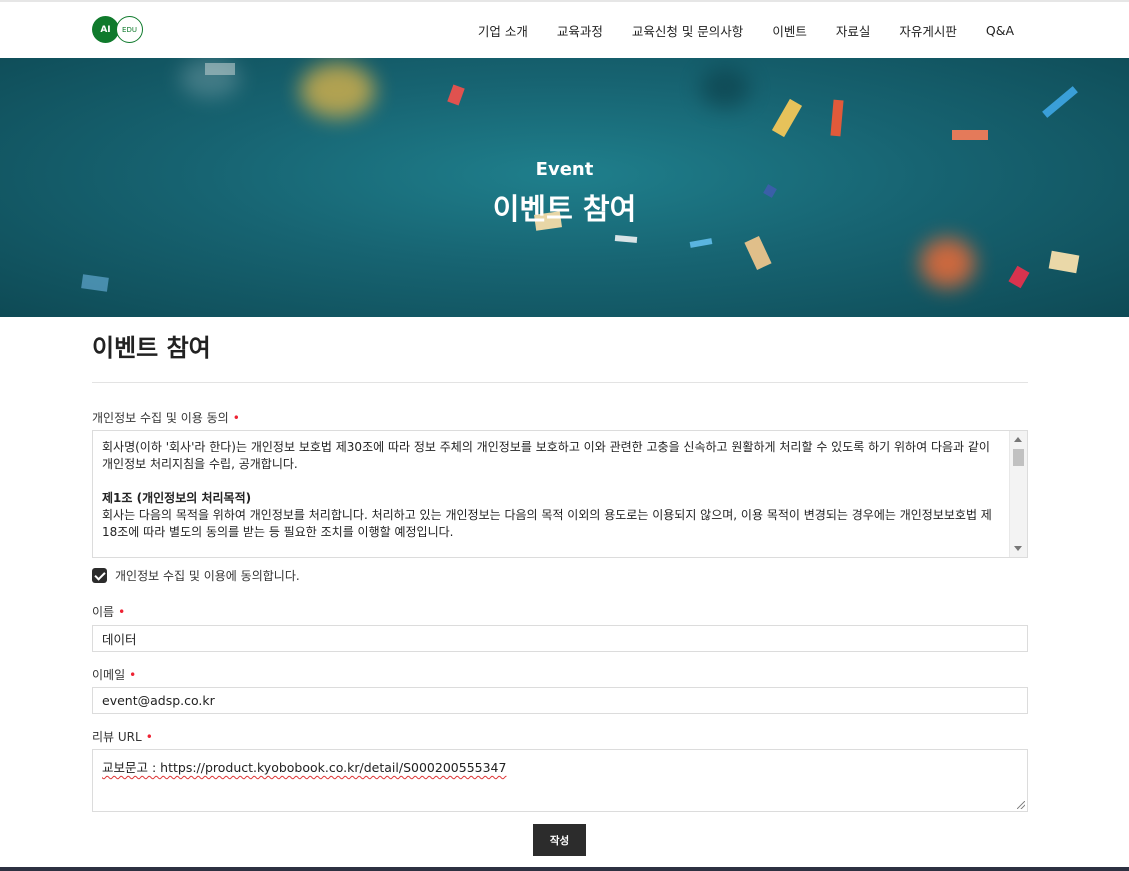  Describe the element at coordinates (853, 30) in the screenshot. I see `nav-item-resources: 자료실` at that location.